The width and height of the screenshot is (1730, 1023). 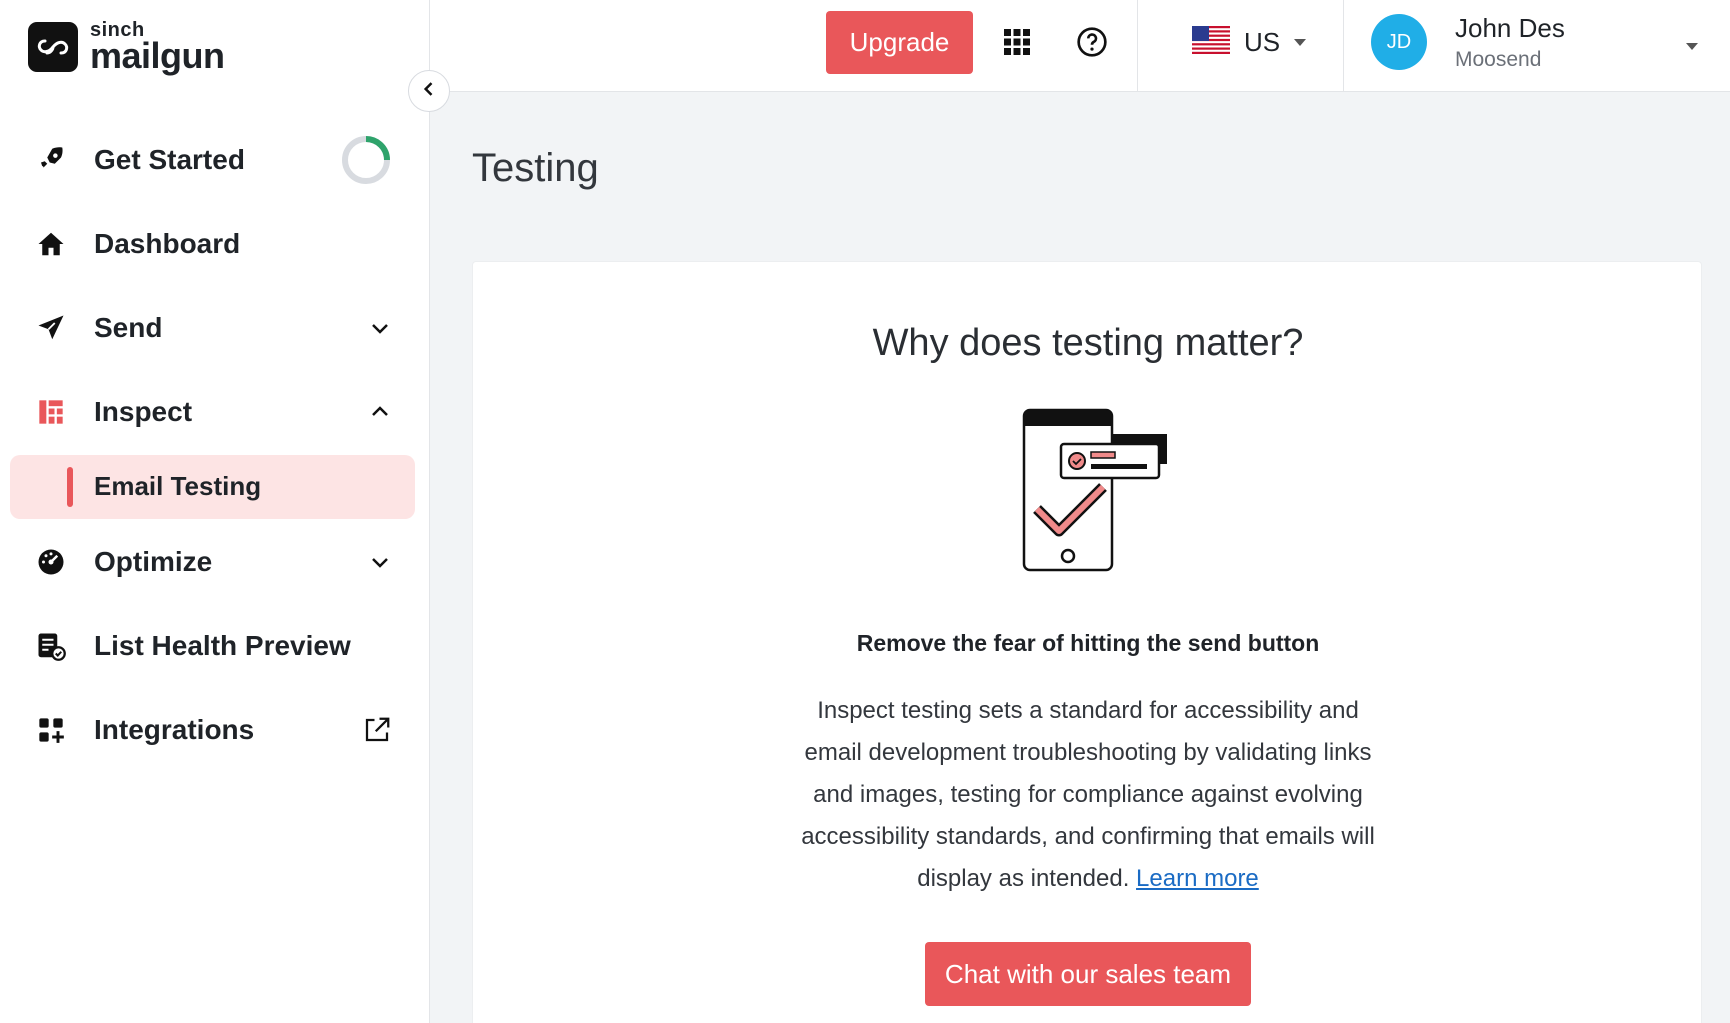 I want to click on sidebar-item-integrations: Integrations, so click(x=215, y=730).